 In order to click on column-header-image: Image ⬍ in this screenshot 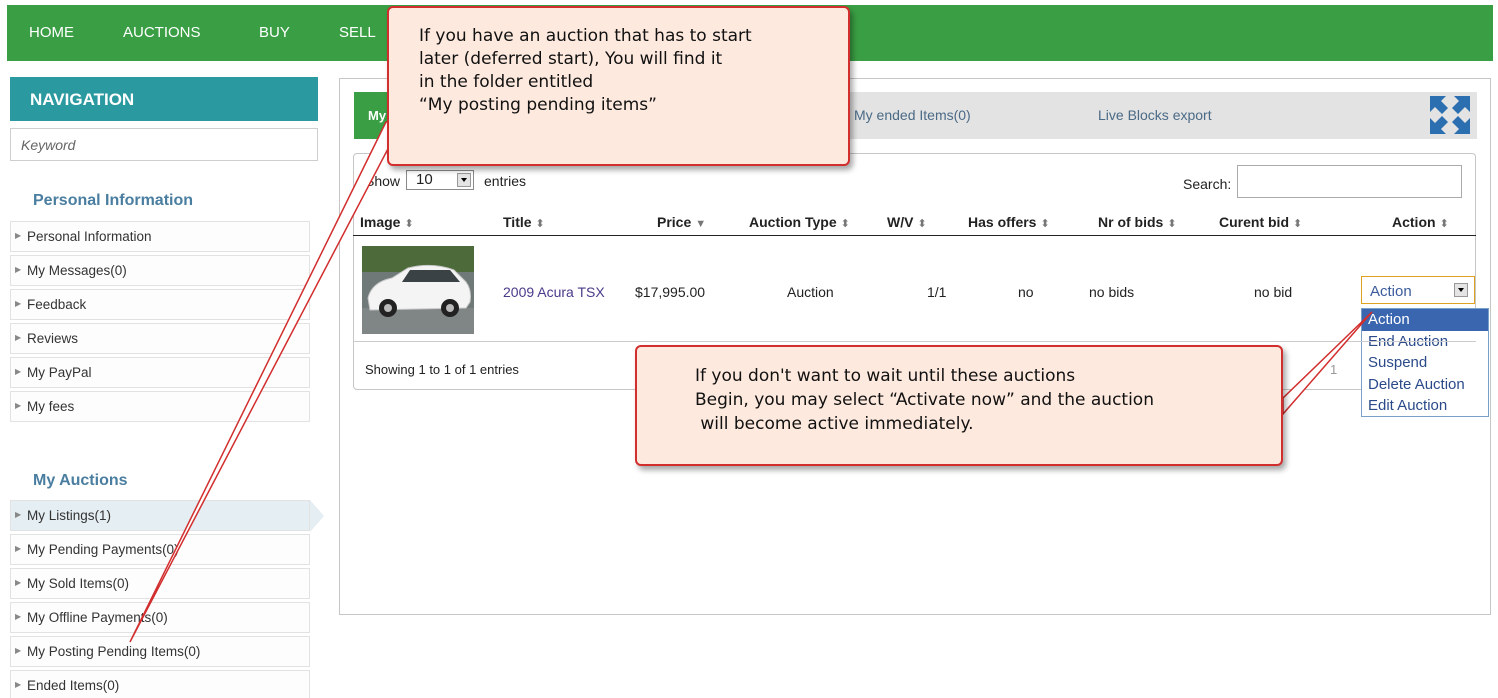, I will do `click(387, 222)`.